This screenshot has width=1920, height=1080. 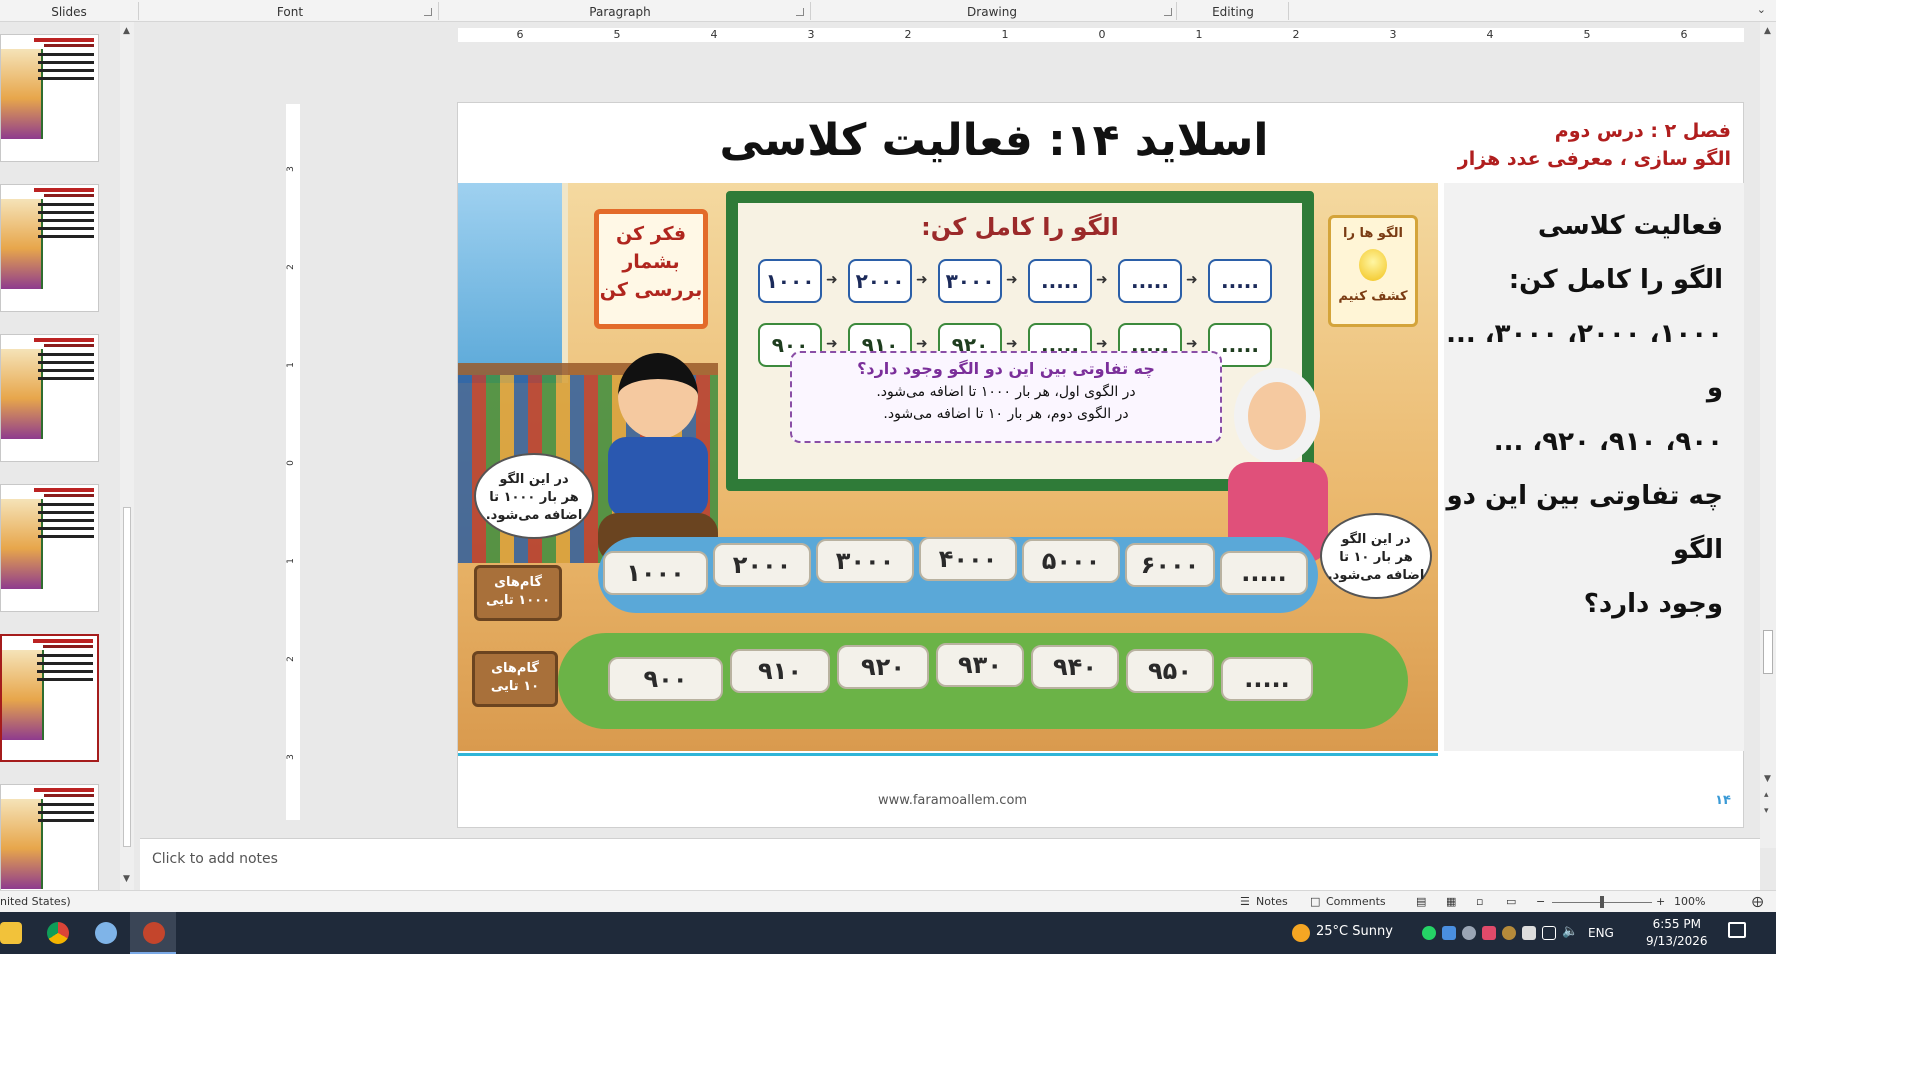 What do you see at coordinates (1737, 930) in the screenshot?
I see `notifications-icon` at bounding box center [1737, 930].